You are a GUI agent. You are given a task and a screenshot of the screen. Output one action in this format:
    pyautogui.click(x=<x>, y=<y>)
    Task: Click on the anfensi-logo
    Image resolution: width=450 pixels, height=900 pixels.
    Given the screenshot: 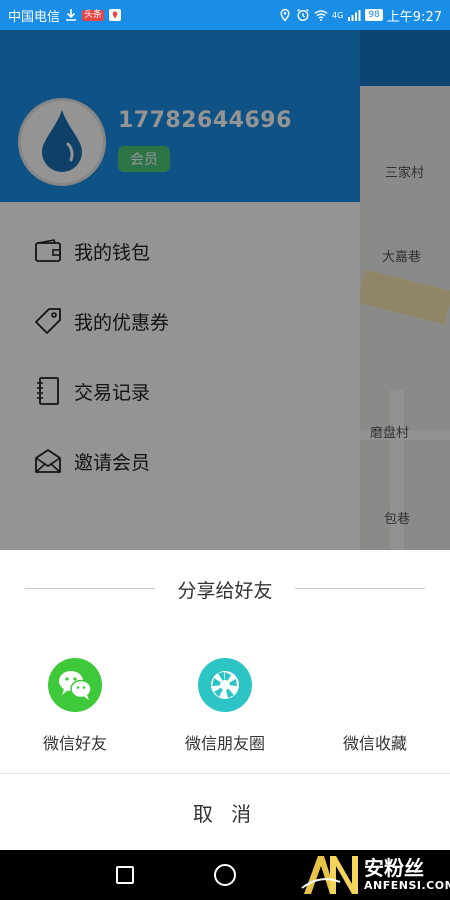 What is the action you would take?
    pyautogui.click(x=331, y=875)
    